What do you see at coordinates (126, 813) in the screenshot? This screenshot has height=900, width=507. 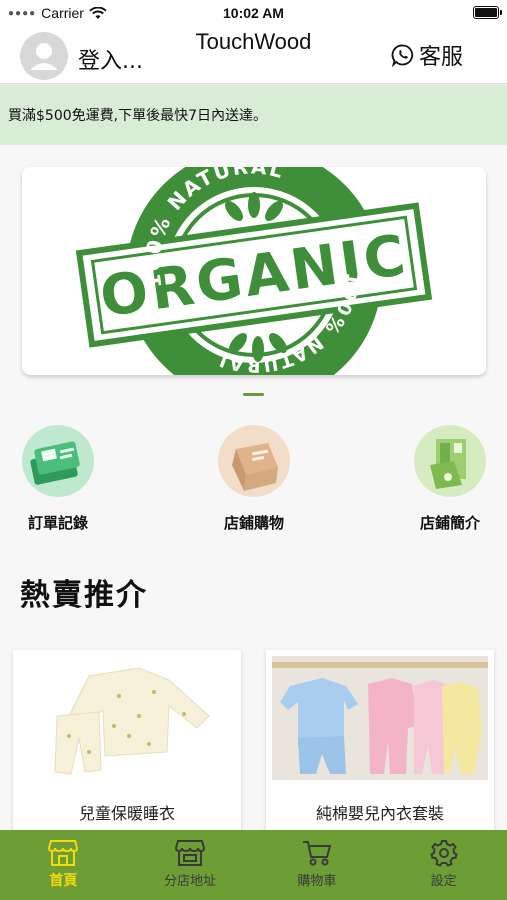 I see `product-name: 兒童保暖睡衣` at bounding box center [126, 813].